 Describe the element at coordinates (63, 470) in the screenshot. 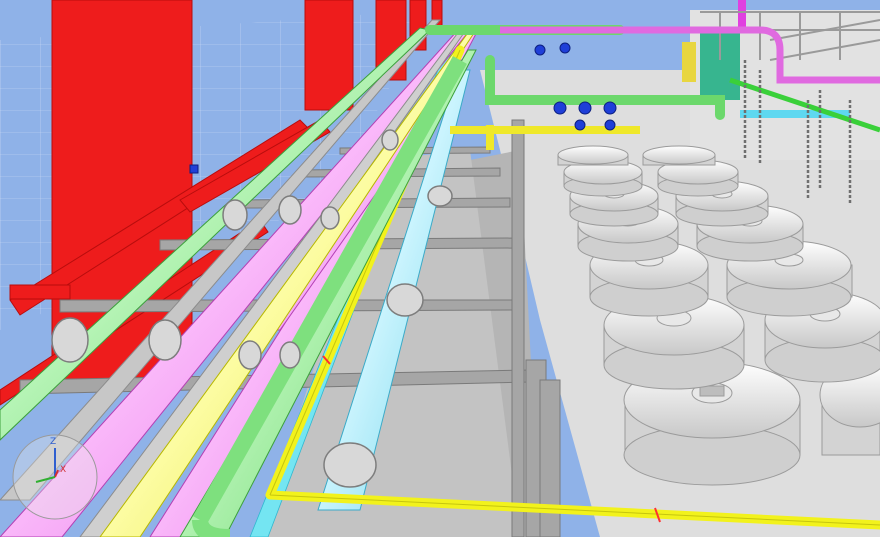

I see `x-axis-label: X` at that location.